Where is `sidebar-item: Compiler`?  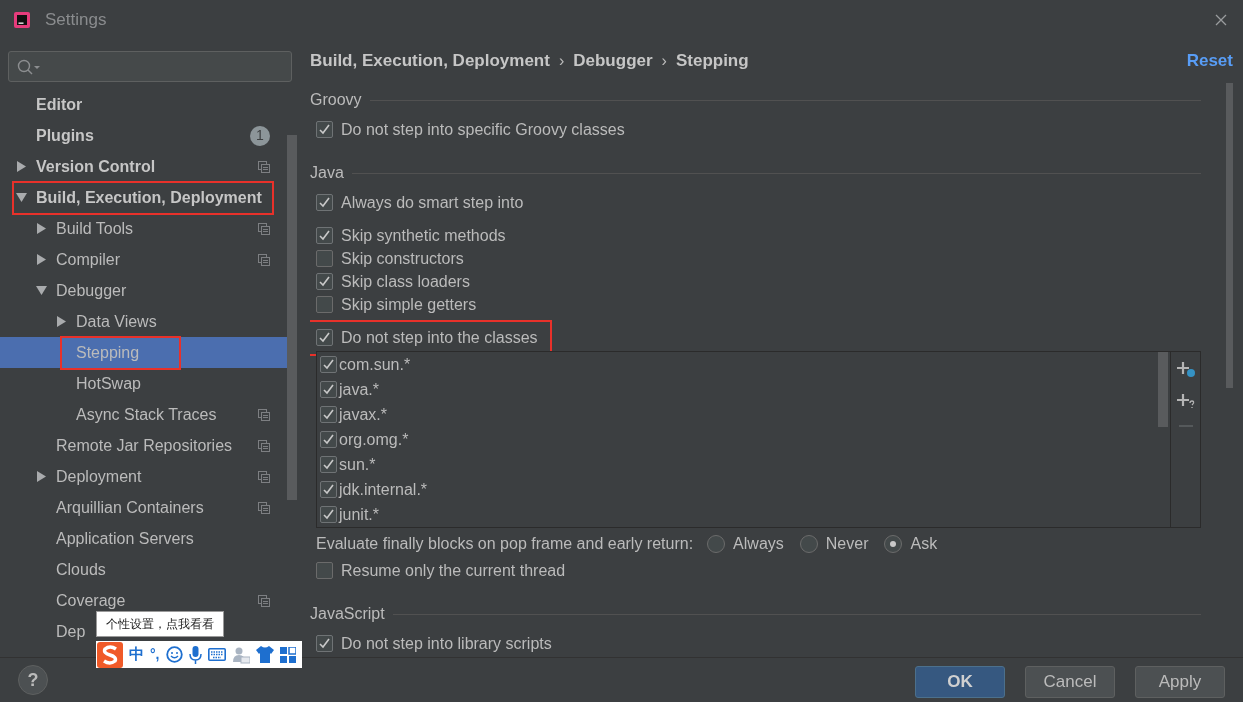
sidebar-item: Compiler is located at coordinates (145, 259).